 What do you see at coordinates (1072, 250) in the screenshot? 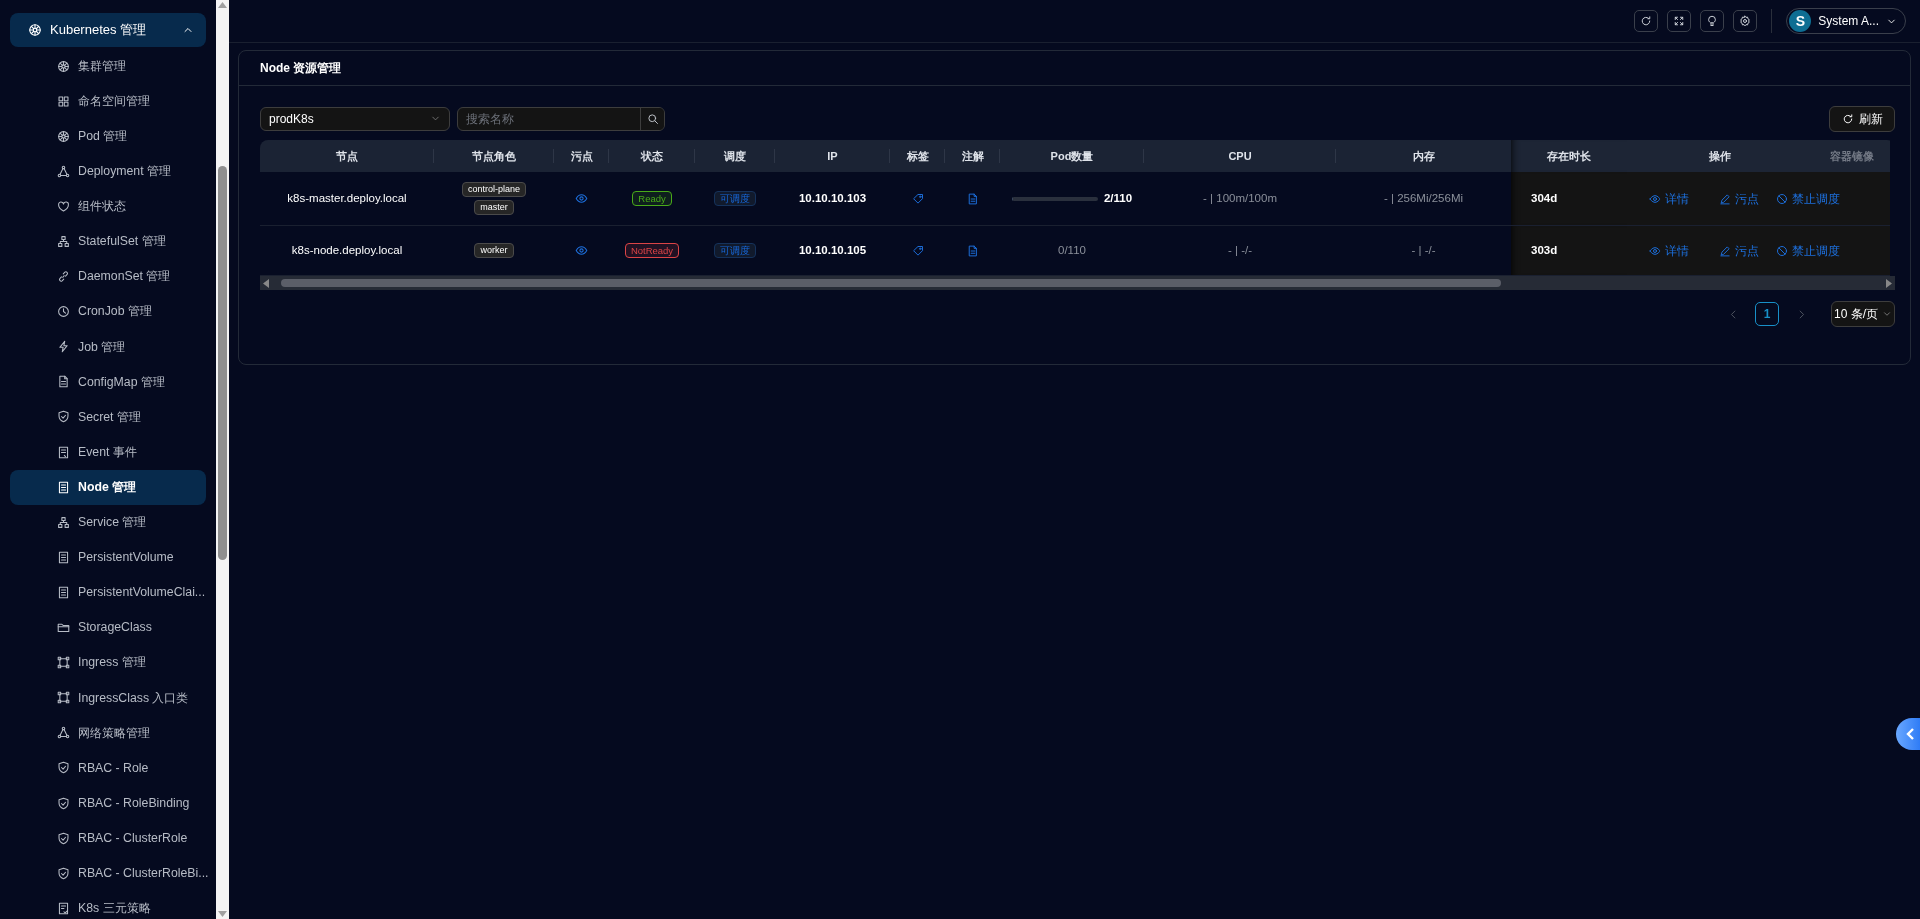
I see `table-cell-text: 0/110` at bounding box center [1072, 250].